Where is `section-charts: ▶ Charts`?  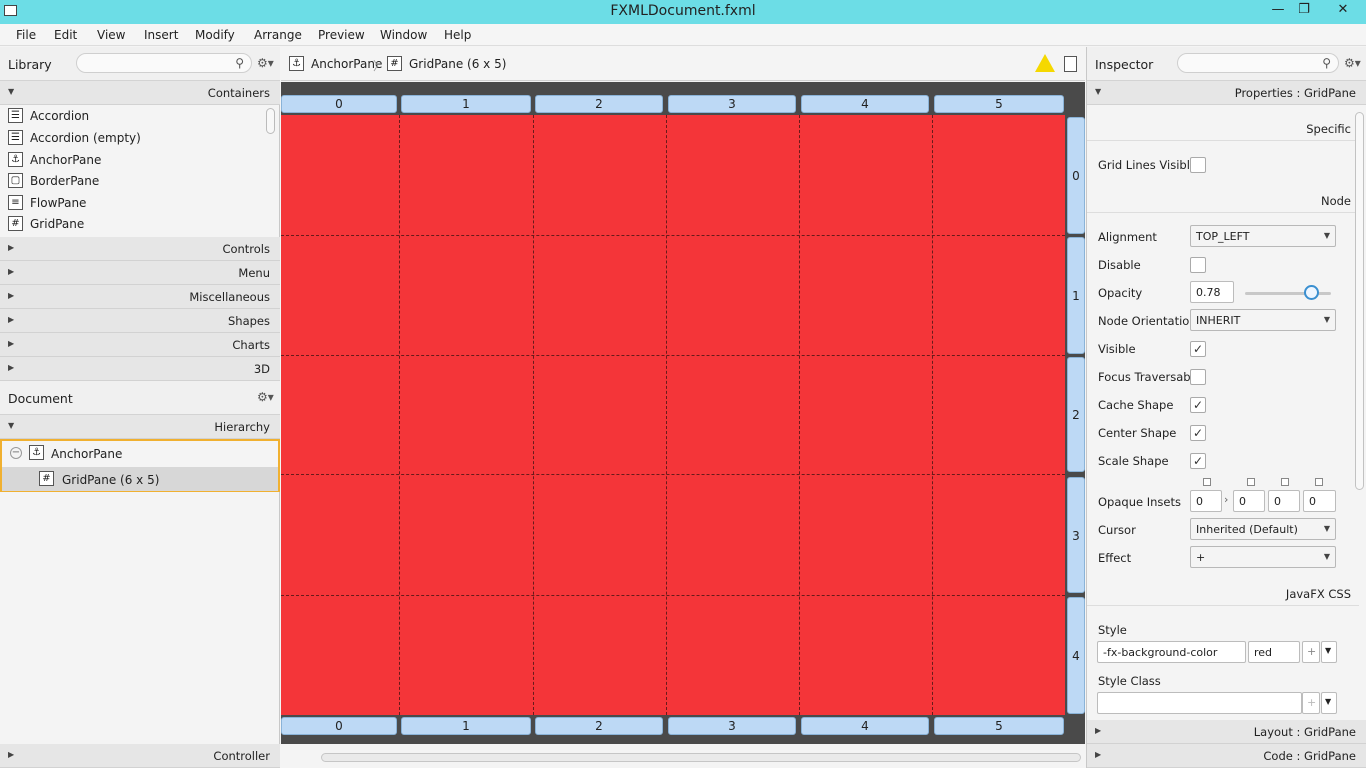 section-charts: ▶ Charts is located at coordinates (140, 345).